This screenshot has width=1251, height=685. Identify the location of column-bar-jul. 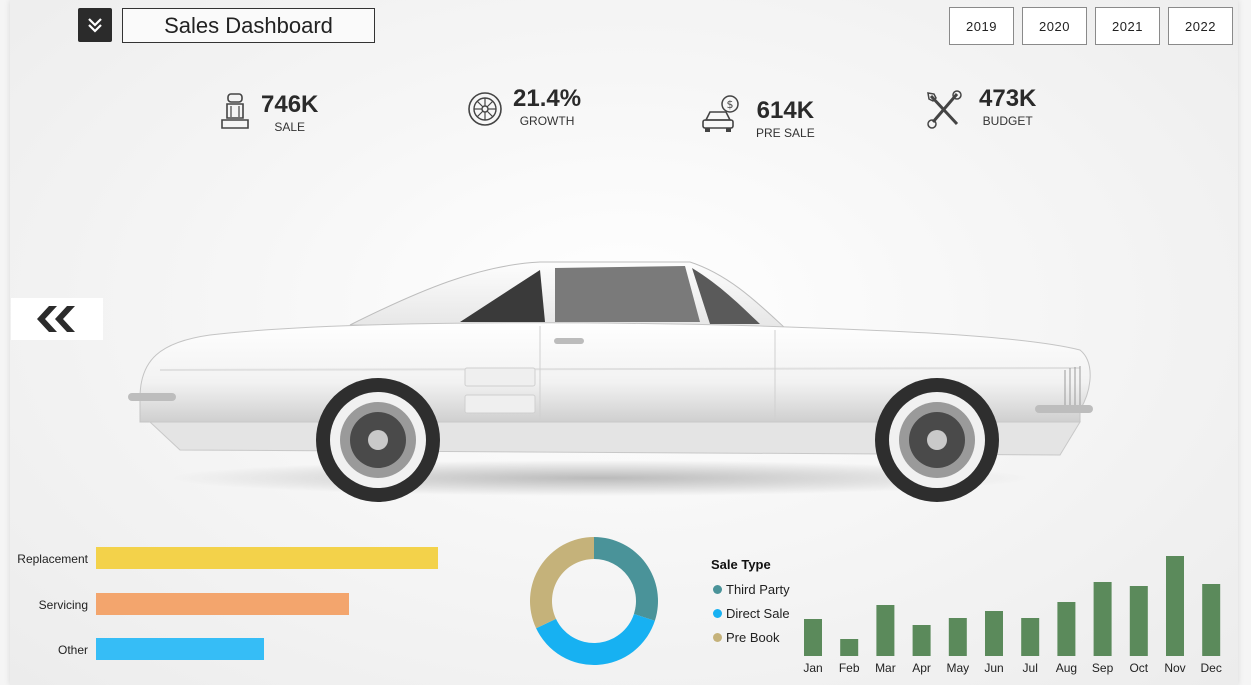
(1030, 637).